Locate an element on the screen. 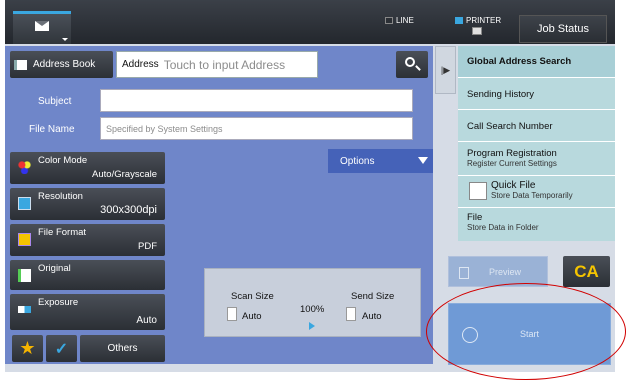 The image size is (626, 383). original-icon is located at coordinates (24, 275).